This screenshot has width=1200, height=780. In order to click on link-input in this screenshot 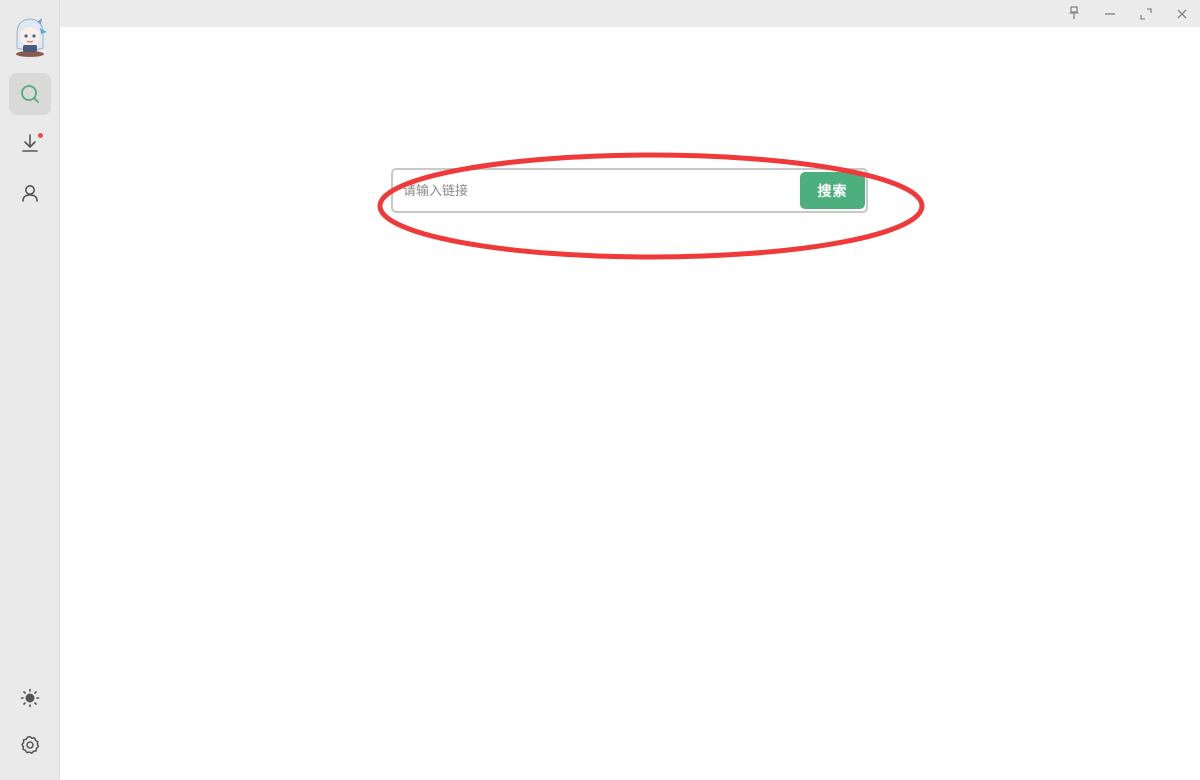, I will do `click(598, 191)`.